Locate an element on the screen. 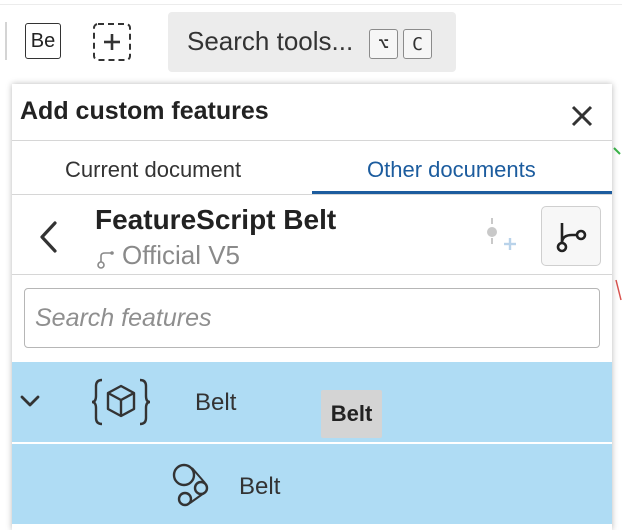 The image size is (622, 530). feature-group-row: Belt Belt is located at coordinates (312, 402).